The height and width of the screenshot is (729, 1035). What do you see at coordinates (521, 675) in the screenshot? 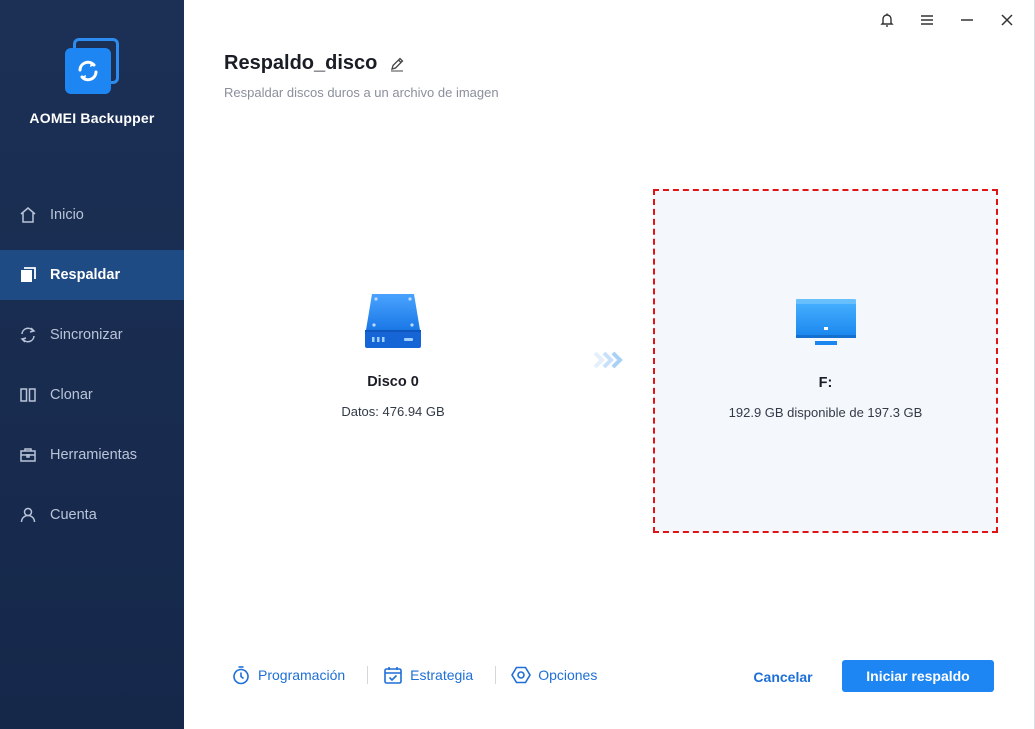
I see `settings-hexagon-icon` at bounding box center [521, 675].